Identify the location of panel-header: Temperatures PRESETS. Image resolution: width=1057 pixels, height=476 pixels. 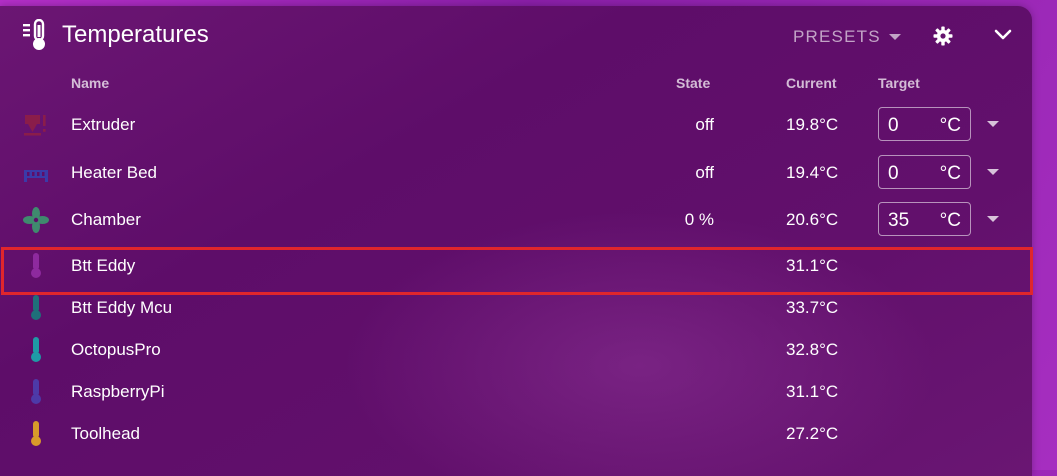
(516, 37).